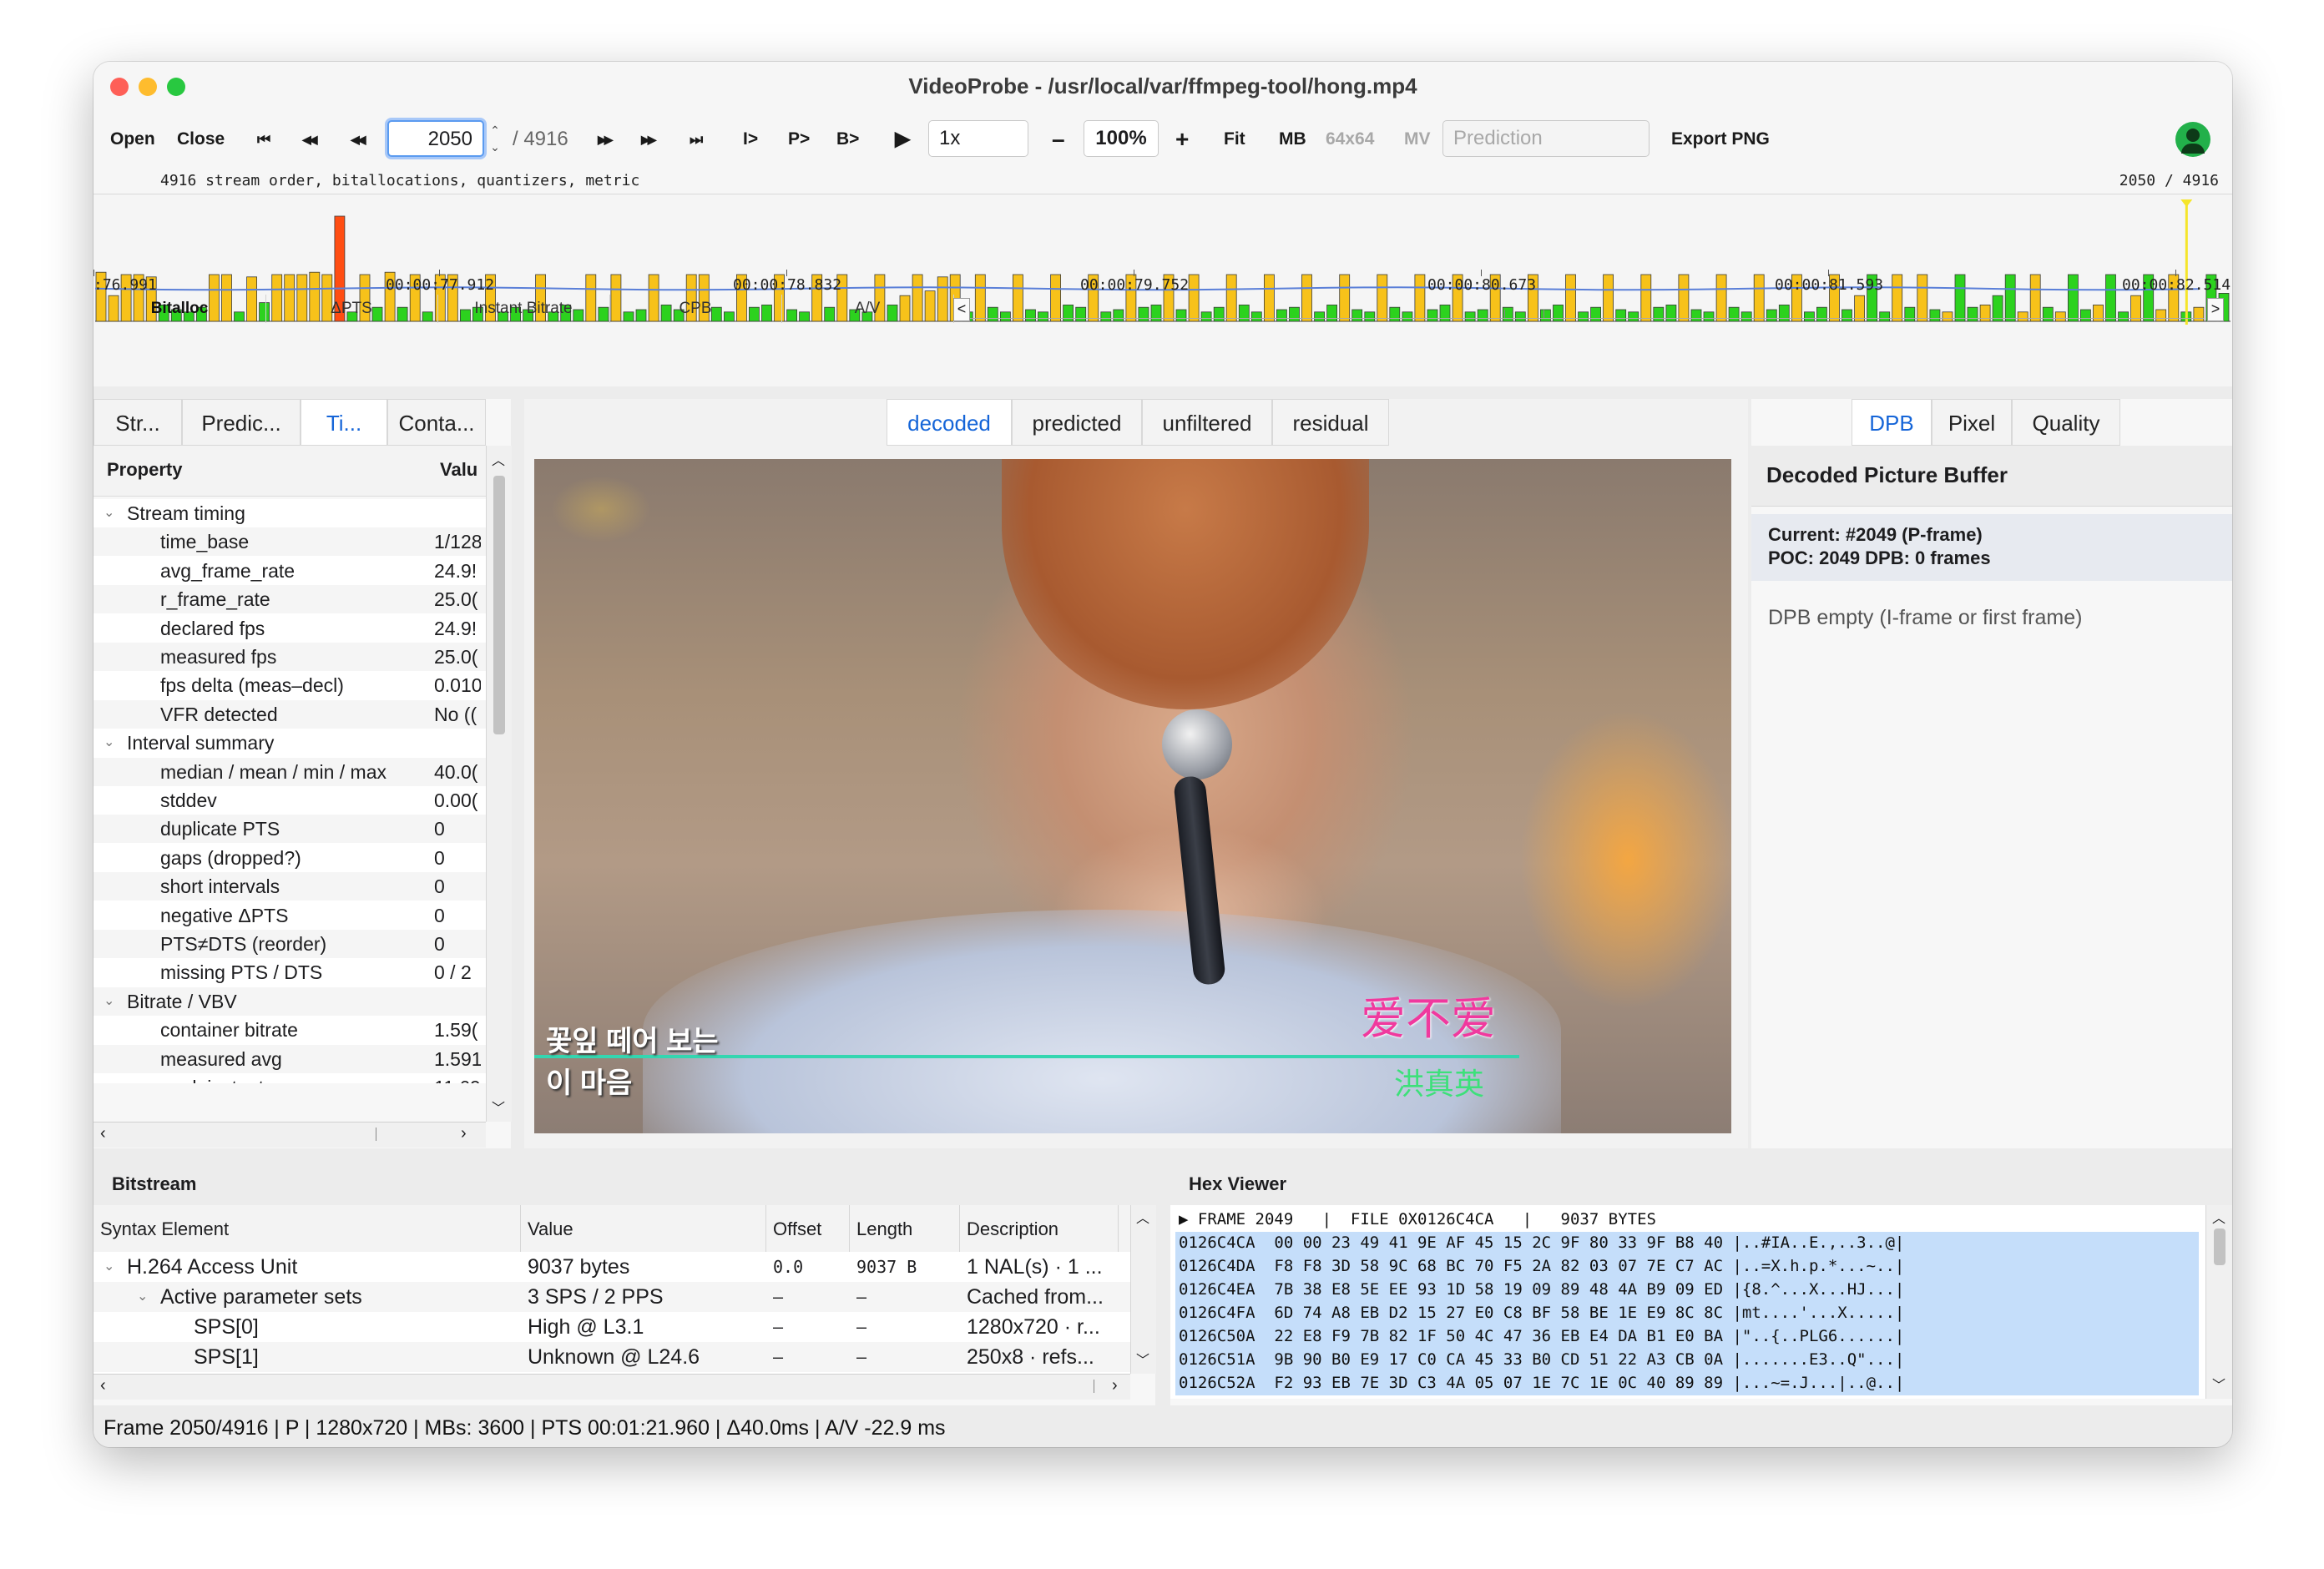  What do you see at coordinates (1417, 139) in the screenshot?
I see `mv-toggle: MV` at bounding box center [1417, 139].